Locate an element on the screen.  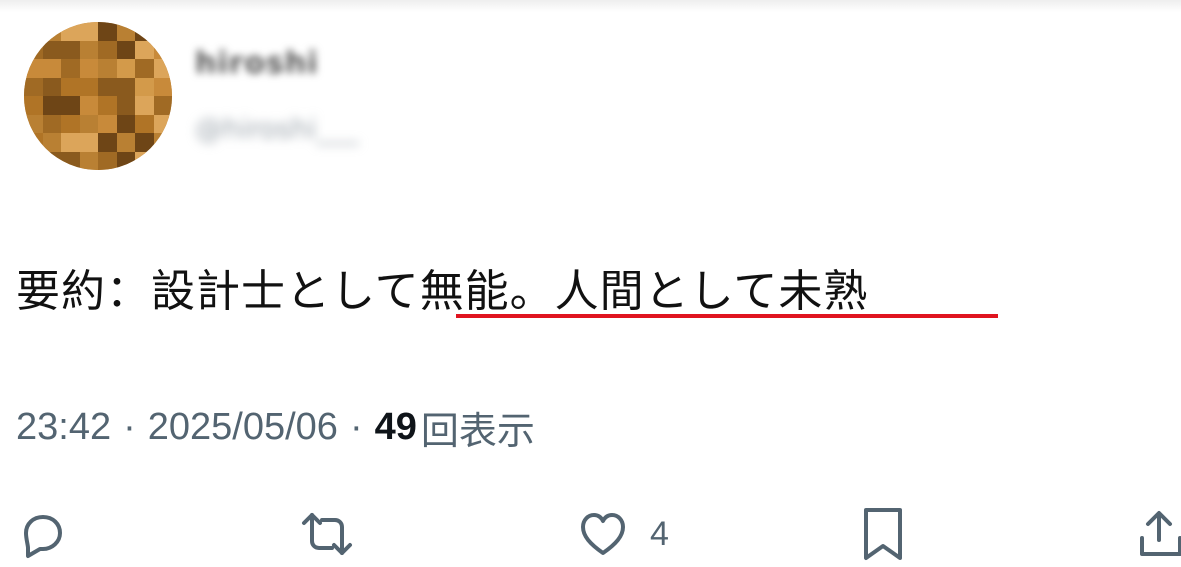
upload-share-icon is located at coordinates (1159, 534).